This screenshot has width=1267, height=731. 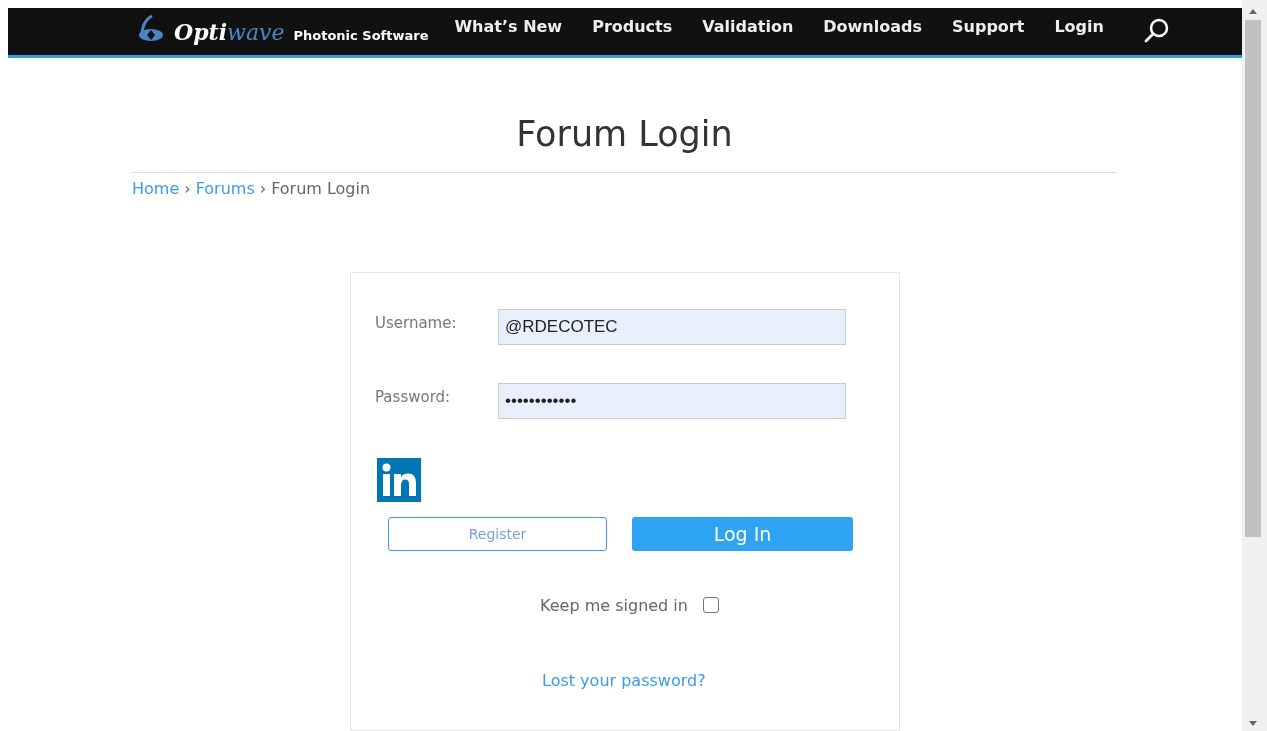 What do you see at coordinates (361, 35) in the screenshot?
I see `logo-tagline: Photonic Software` at bounding box center [361, 35].